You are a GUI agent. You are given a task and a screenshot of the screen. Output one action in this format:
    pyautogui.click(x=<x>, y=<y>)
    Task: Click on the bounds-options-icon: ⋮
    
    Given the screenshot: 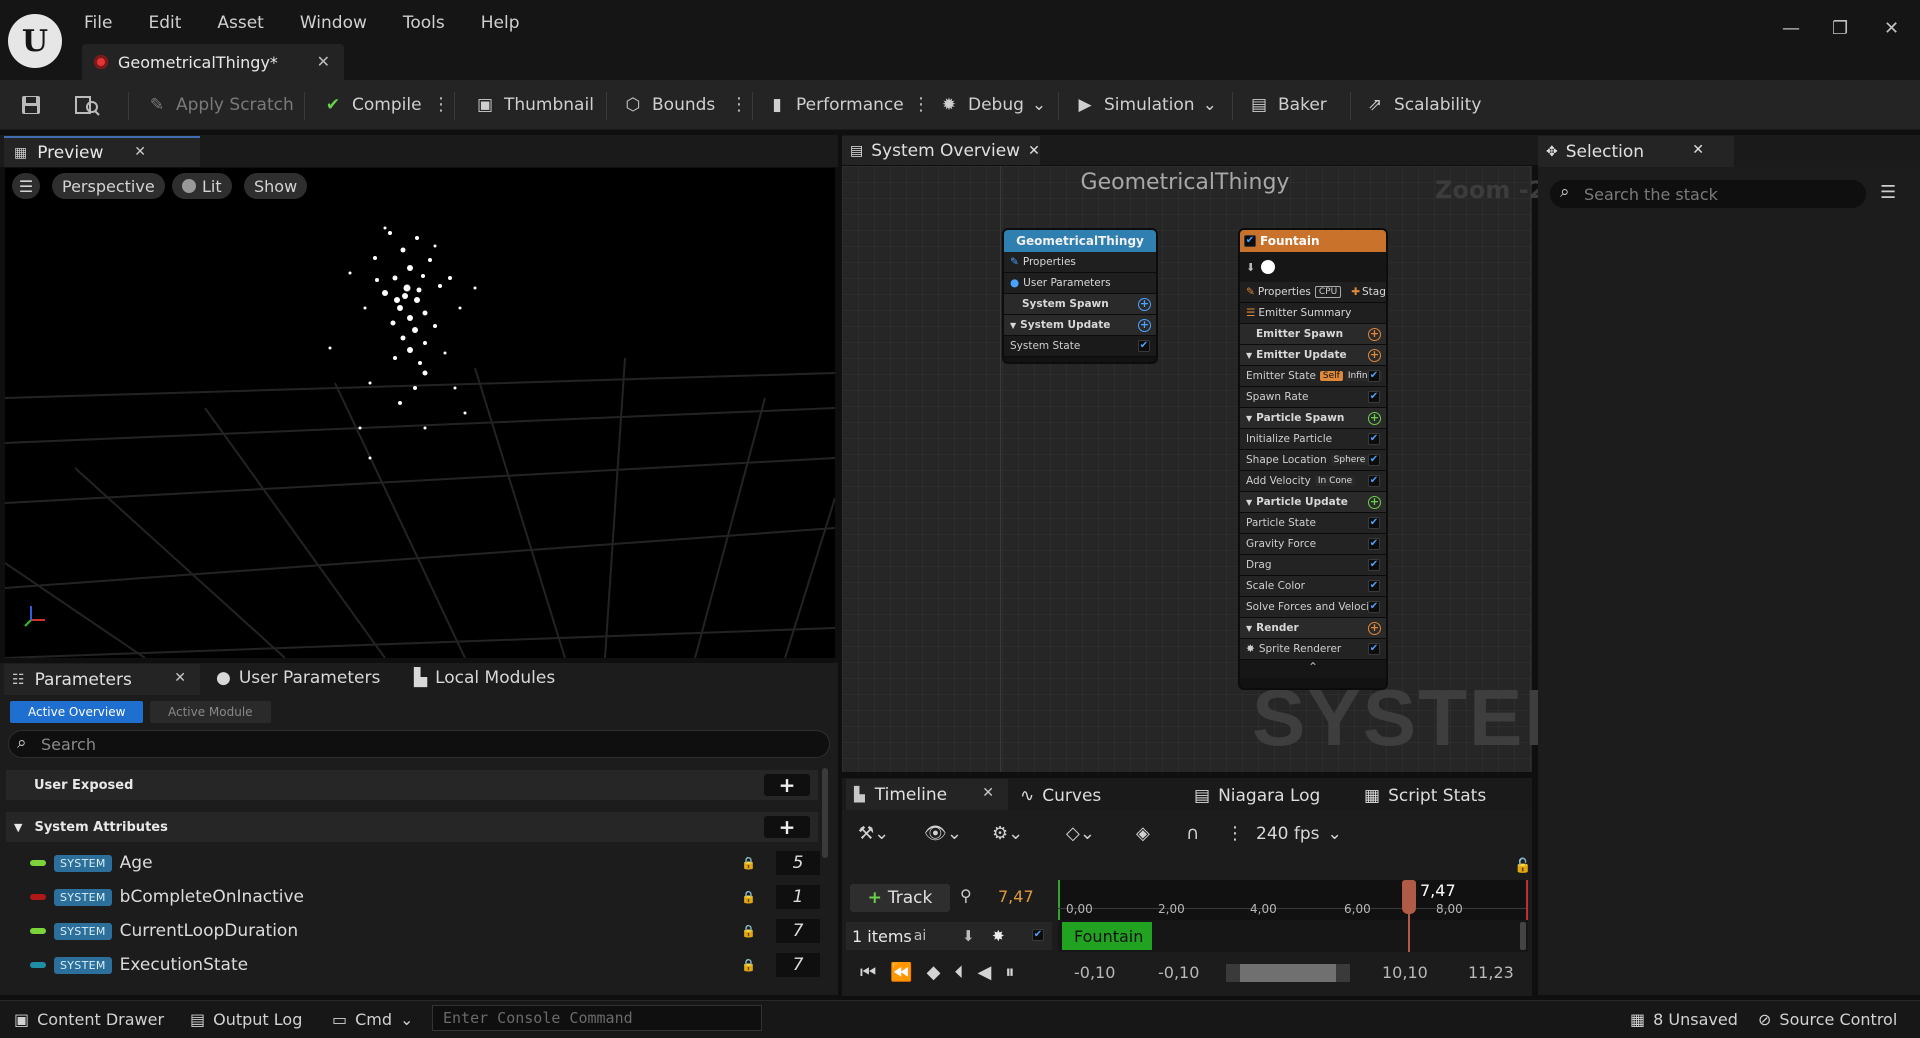 What is the action you would take?
    pyautogui.click(x=739, y=104)
    